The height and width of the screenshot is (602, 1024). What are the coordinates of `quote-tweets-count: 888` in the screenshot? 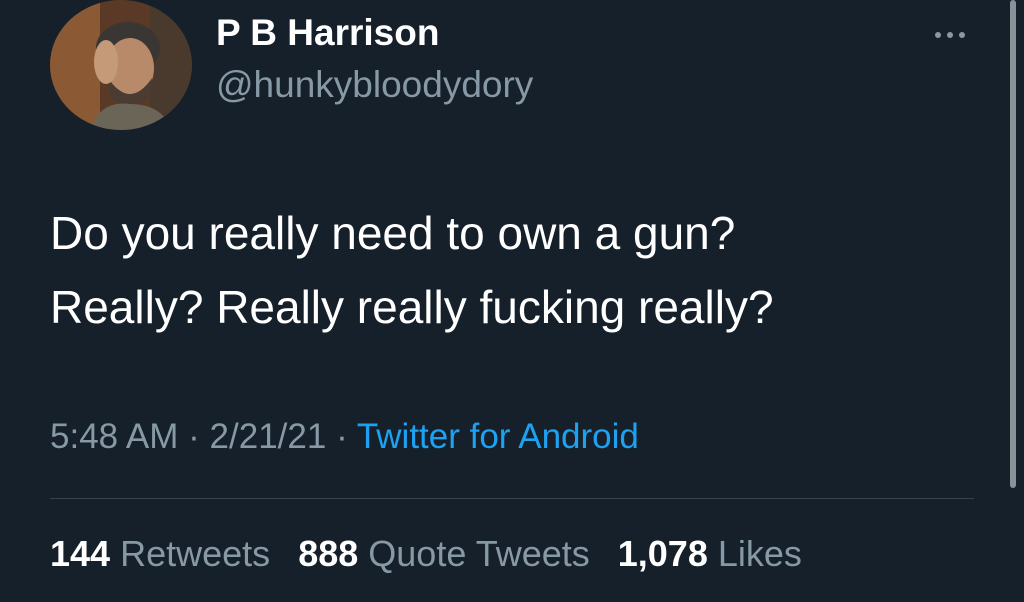 It's located at (328, 553).